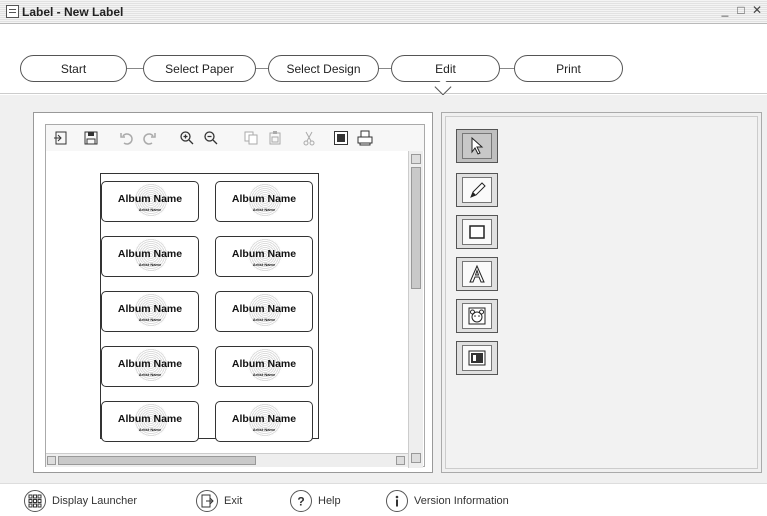 This screenshot has width=767, height=516. I want to click on app-icon, so click(12, 11).